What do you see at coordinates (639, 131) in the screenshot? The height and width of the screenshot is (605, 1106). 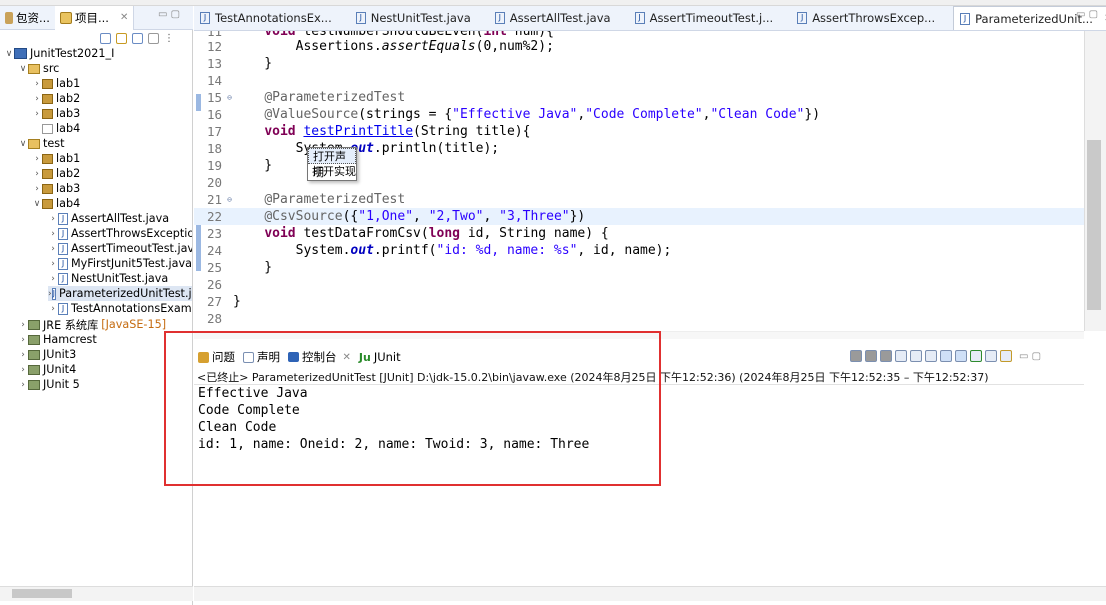 I see `code-line: 17 void testPrintTitle(String title){` at bounding box center [639, 131].